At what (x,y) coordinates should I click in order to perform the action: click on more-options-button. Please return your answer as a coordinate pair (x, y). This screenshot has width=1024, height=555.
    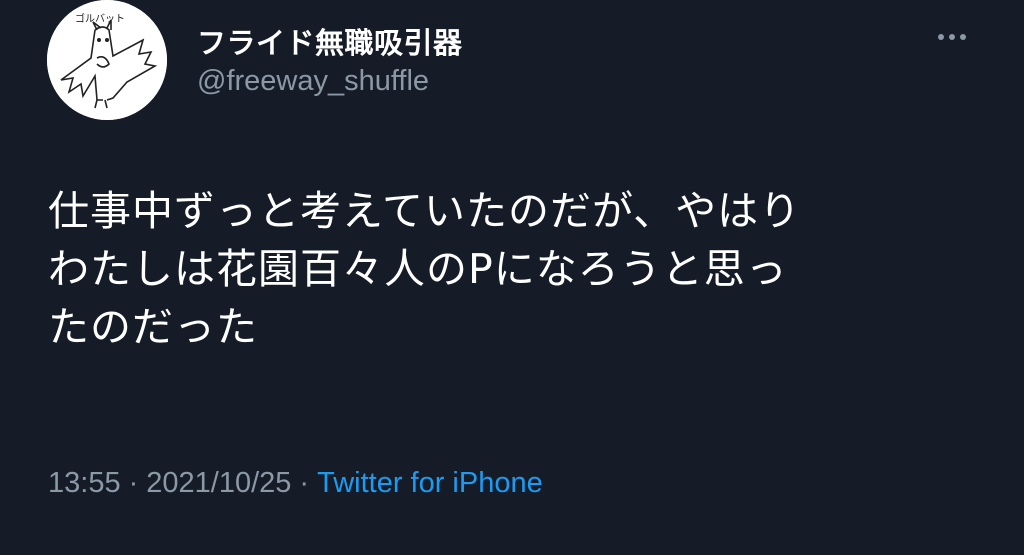
    Looking at the image, I should click on (952, 37).